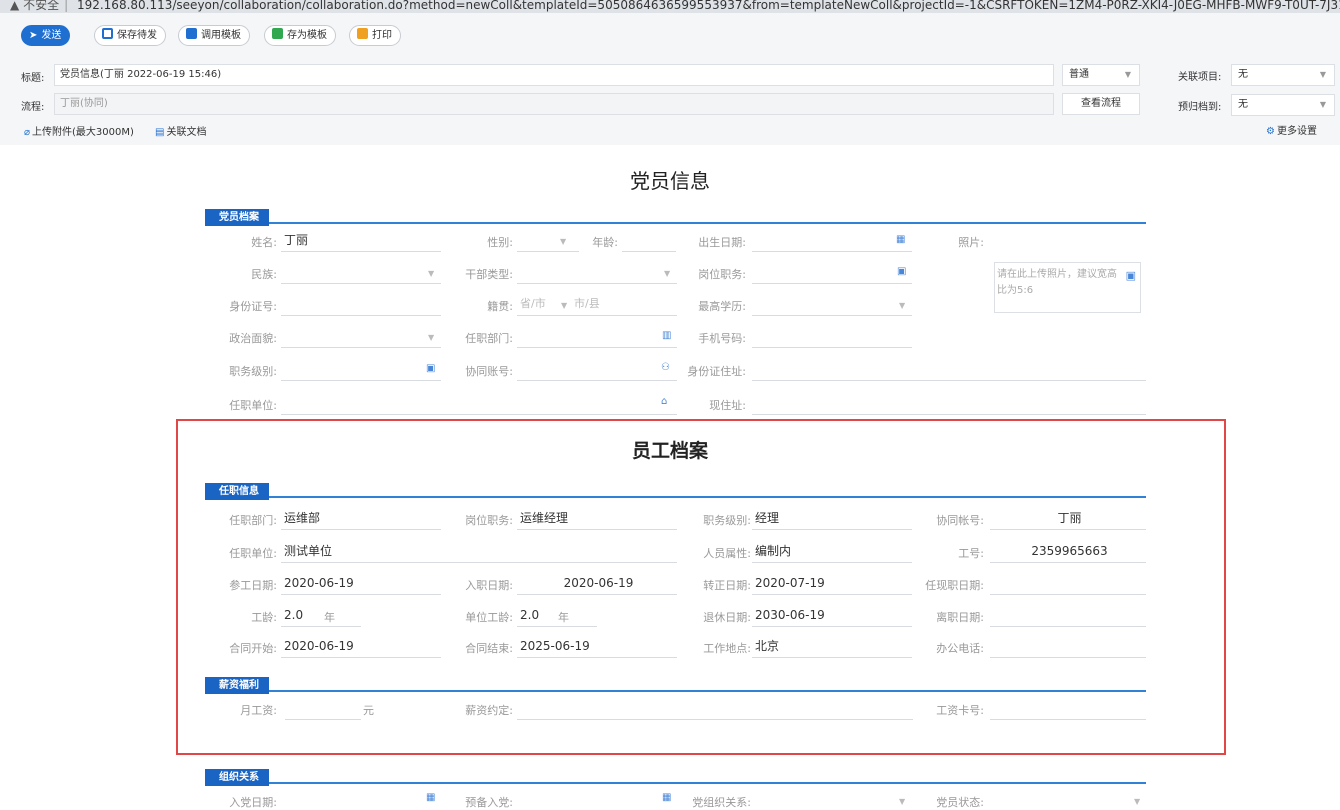  I want to click on leave-date-field, so click(1068, 616).